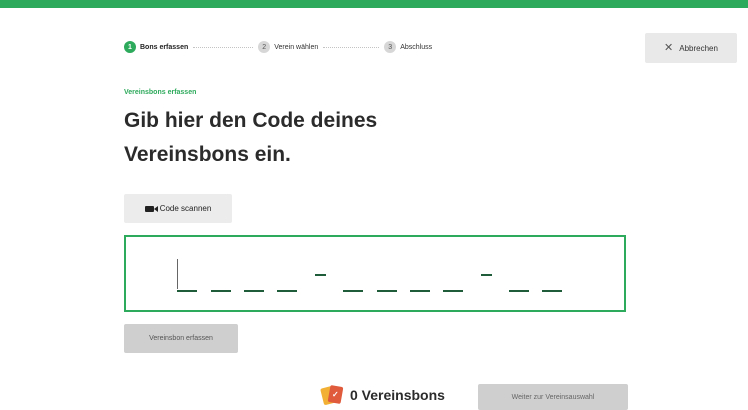  What do you see at coordinates (375, 273) in the screenshot?
I see `code-input` at bounding box center [375, 273].